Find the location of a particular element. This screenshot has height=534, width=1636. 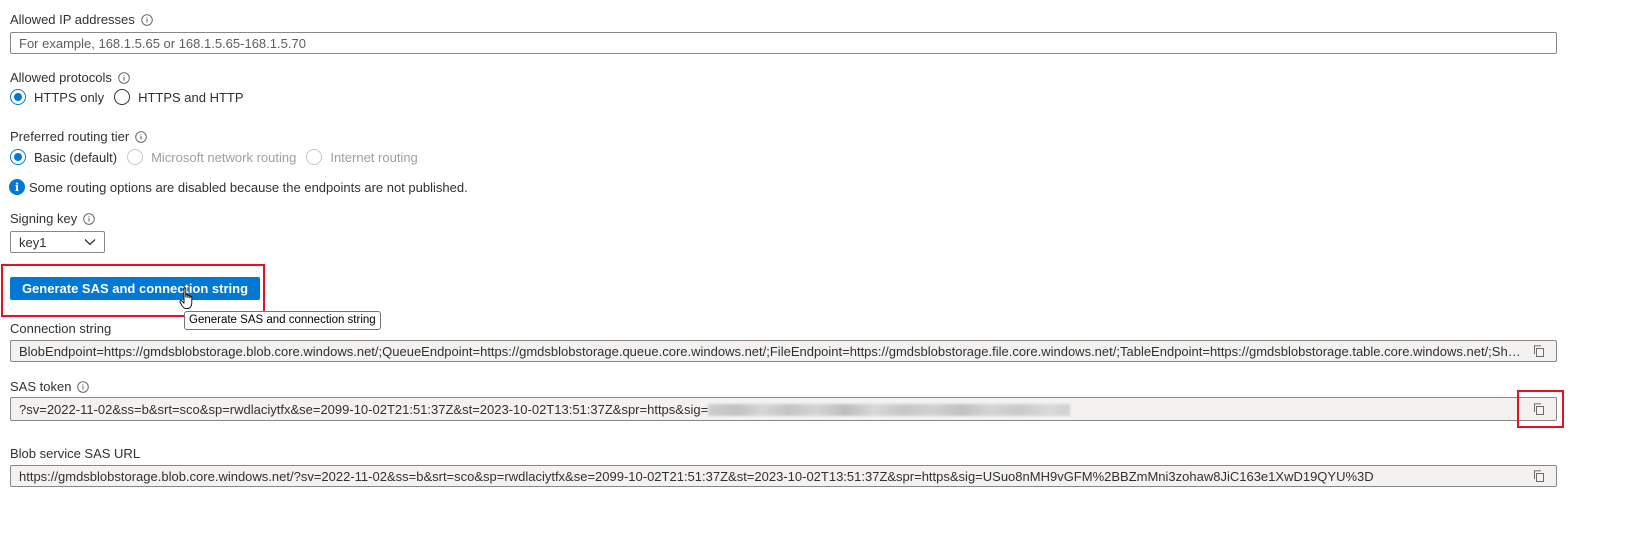

hand-pointer-icon is located at coordinates (186, 298).